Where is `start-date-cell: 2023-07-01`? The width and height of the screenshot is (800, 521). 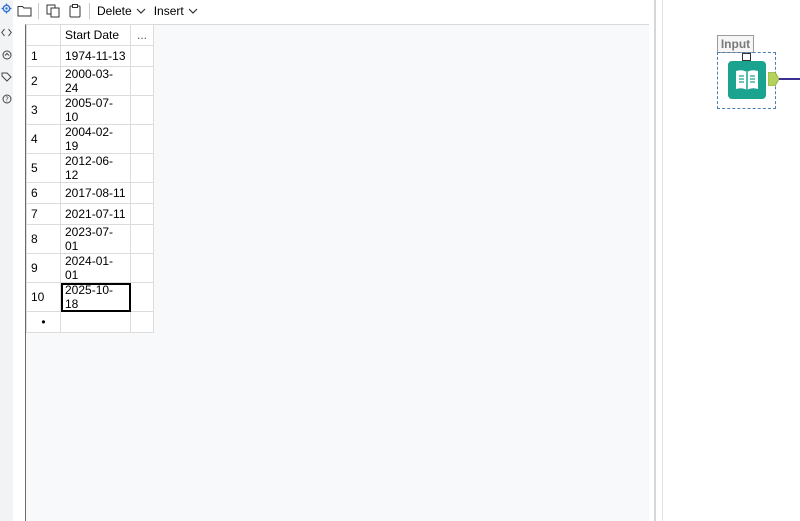
start-date-cell: 2023-07-01 is located at coordinates (95, 239).